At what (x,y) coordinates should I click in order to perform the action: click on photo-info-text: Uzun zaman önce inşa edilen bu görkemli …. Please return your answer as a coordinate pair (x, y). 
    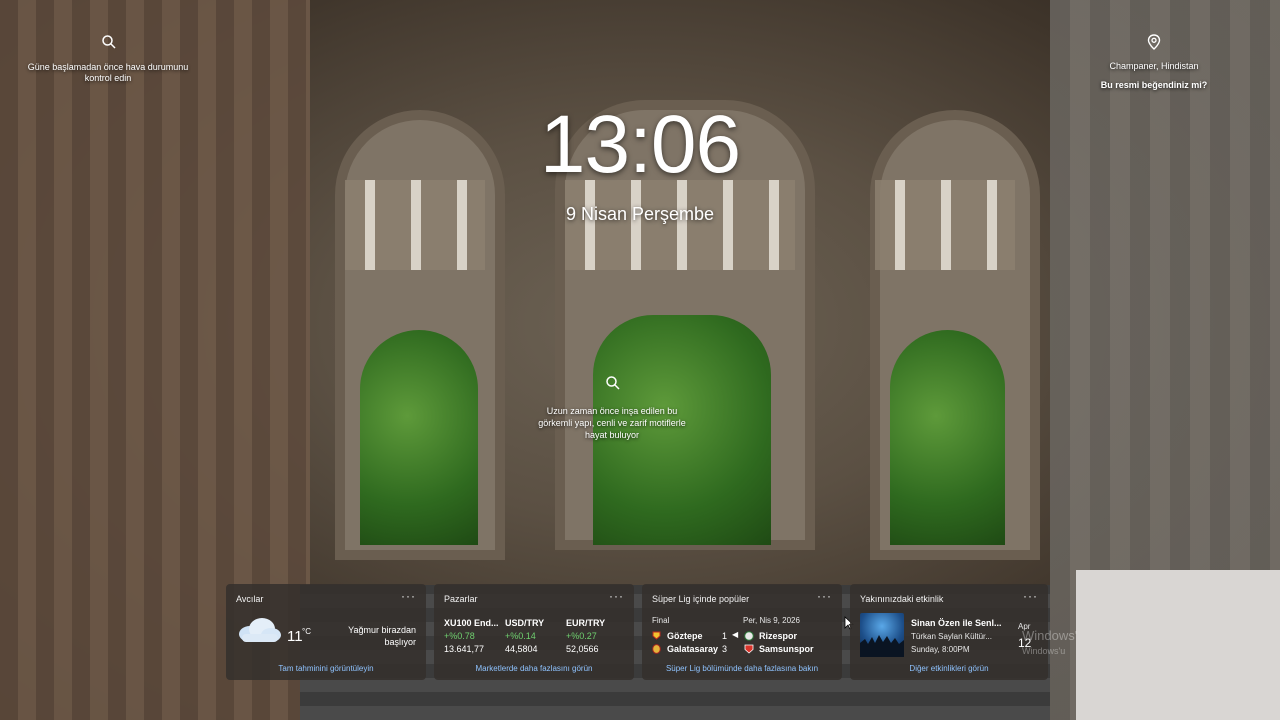
    Looking at the image, I should click on (612, 423).